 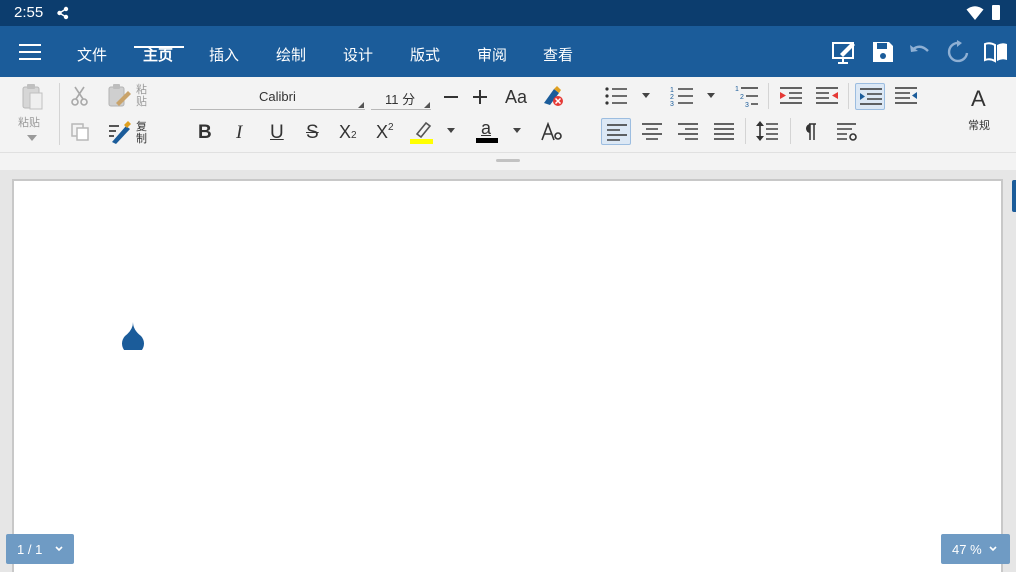 What do you see at coordinates (291, 54) in the screenshot?
I see `tab-draw: 绘制` at bounding box center [291, 54].